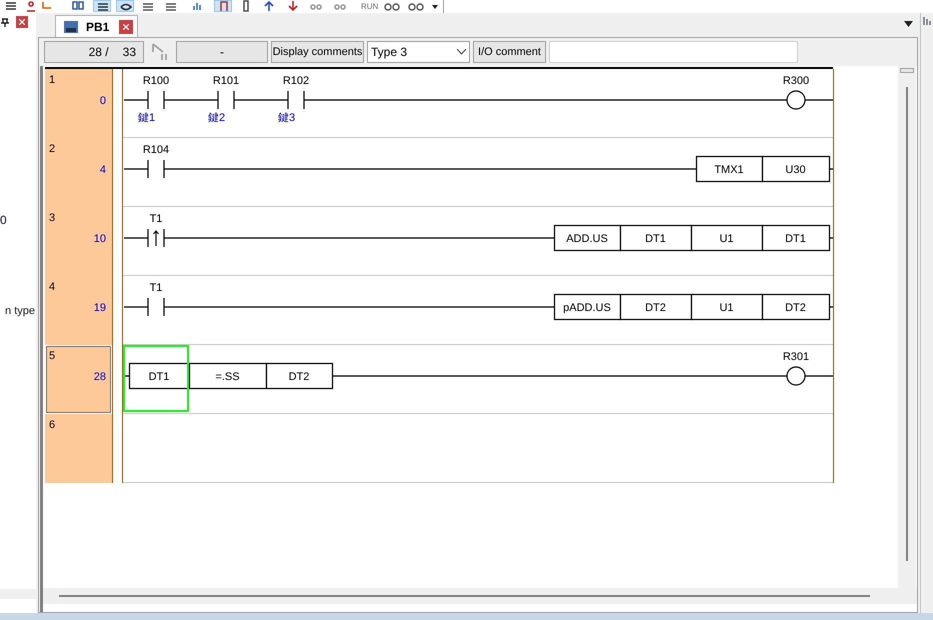  What do you see at coordinates (927, 21) in the screenshot?
I see `panel-icon` at bounding box center [927, 21].